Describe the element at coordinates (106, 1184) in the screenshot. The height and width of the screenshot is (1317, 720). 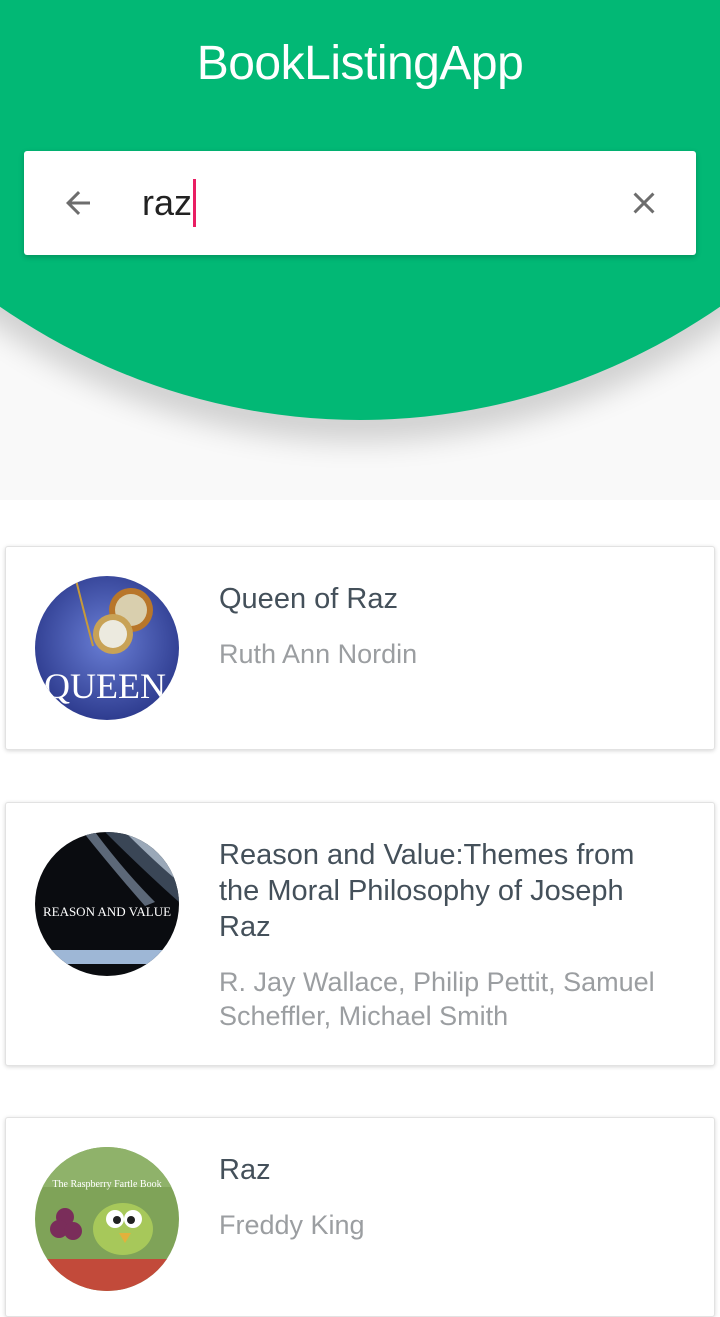
I see `cover-title-text: The Raspberry Fartle Book` at that location.